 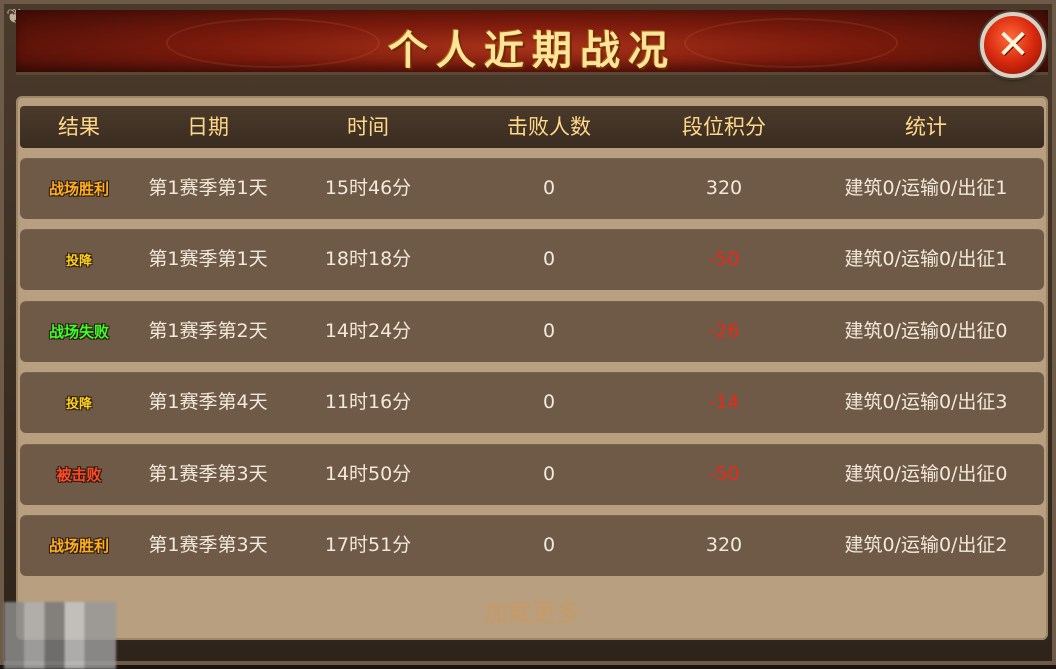 I want to click on time-cell: 14时50分, so click(x=368, y=473).